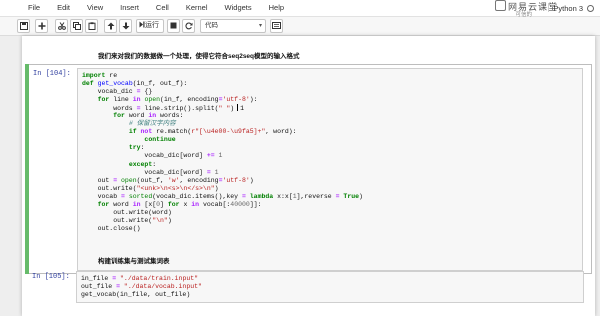  What do you see at coordinates (152, 156) in the screenshot?
I see `code-line: vocab_dic[word] += 1` at bounding box center [152, 156].